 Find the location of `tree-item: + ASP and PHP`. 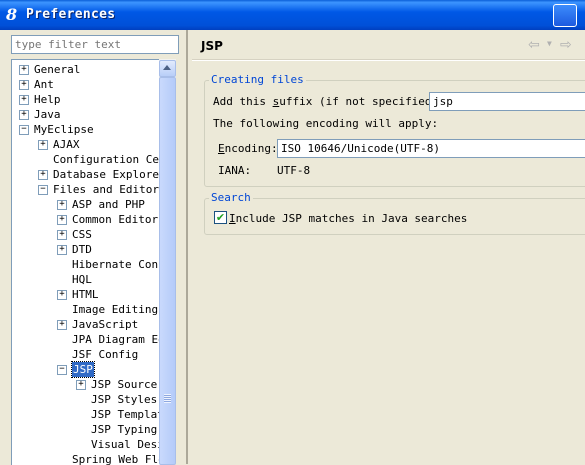

tree-item: + ASP and PHP is located at coordinates (86, 204).